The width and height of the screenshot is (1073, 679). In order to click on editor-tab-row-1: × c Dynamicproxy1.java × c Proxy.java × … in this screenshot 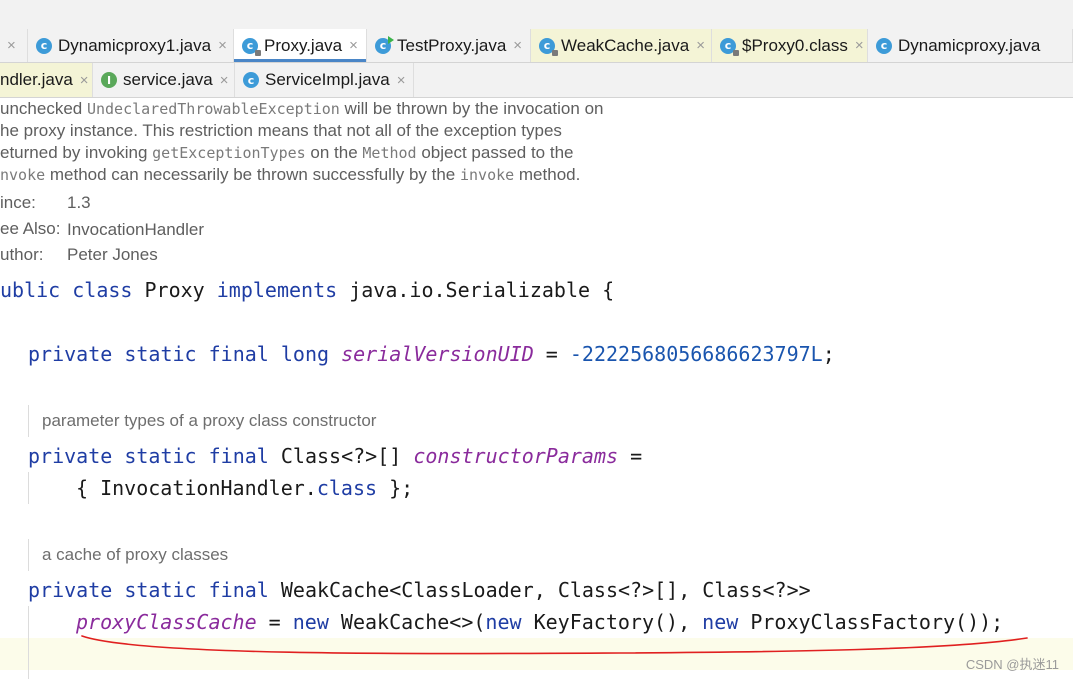, I will do `click(536, 46)`.